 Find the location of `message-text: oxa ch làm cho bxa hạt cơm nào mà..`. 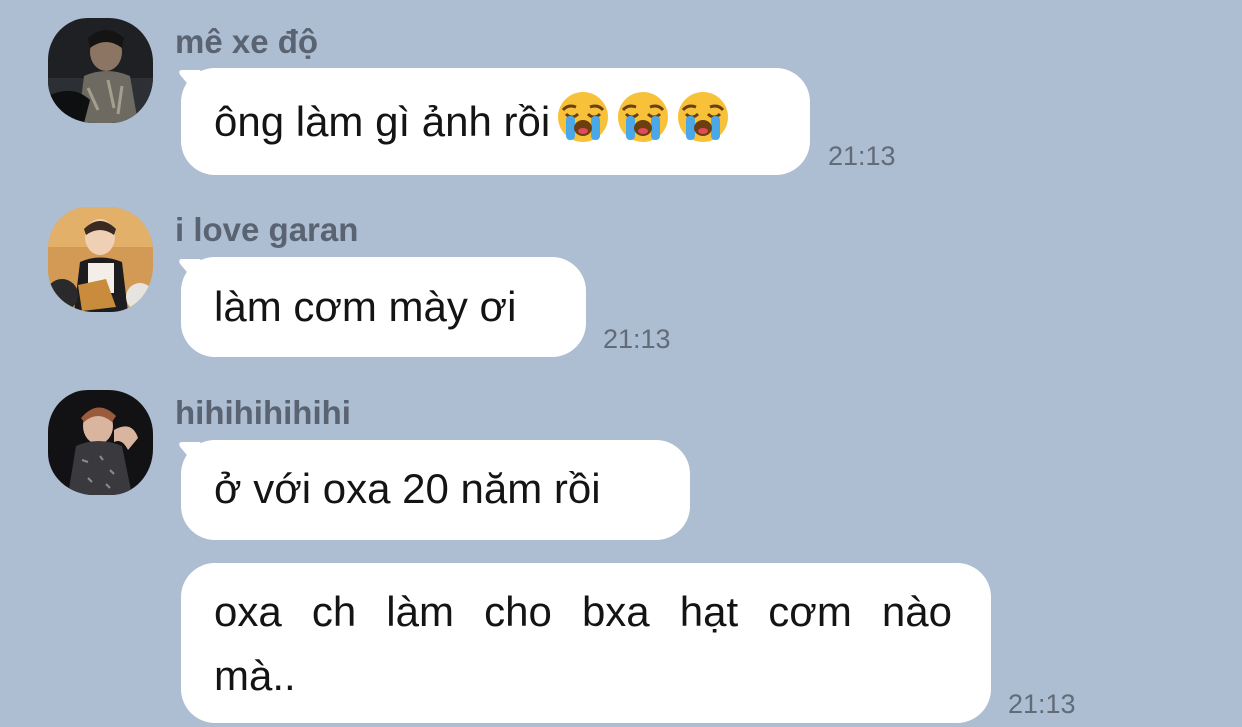

message-text: oxa ch làm cho bxa hạt cơm nào mà.. is located at coordinates (583, 643).